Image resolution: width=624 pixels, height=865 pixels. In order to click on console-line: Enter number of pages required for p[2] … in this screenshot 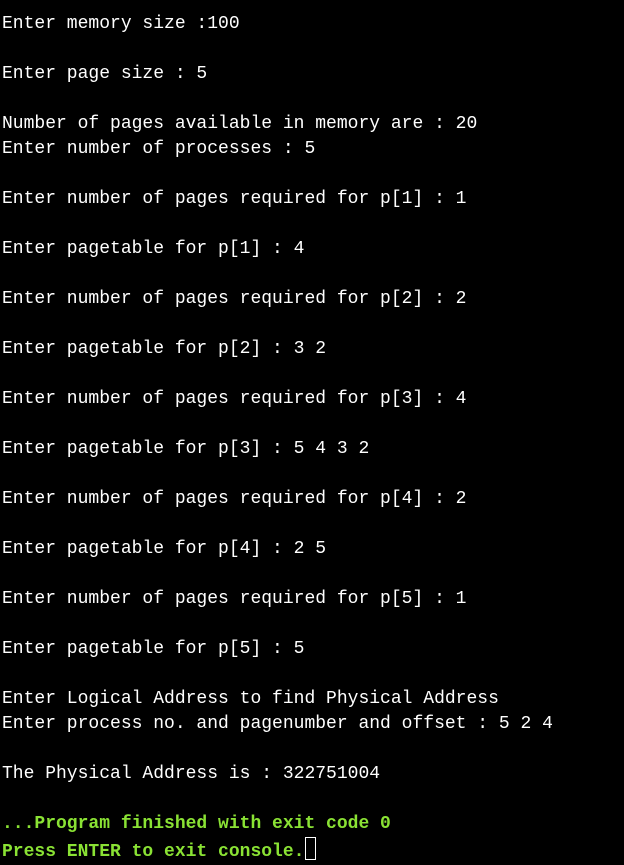, I will do `click(234, 299)`.